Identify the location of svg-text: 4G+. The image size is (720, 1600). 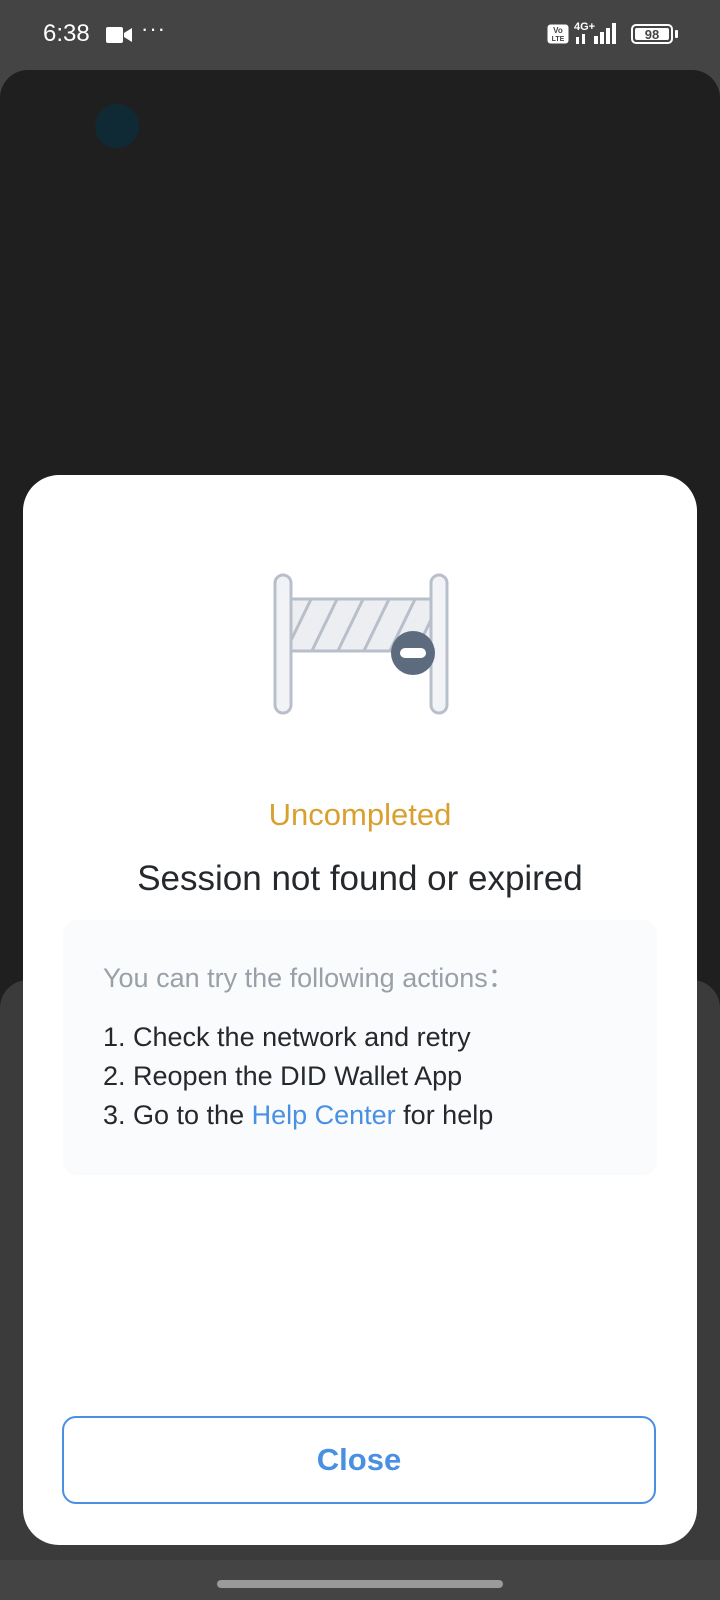
(584, 27).